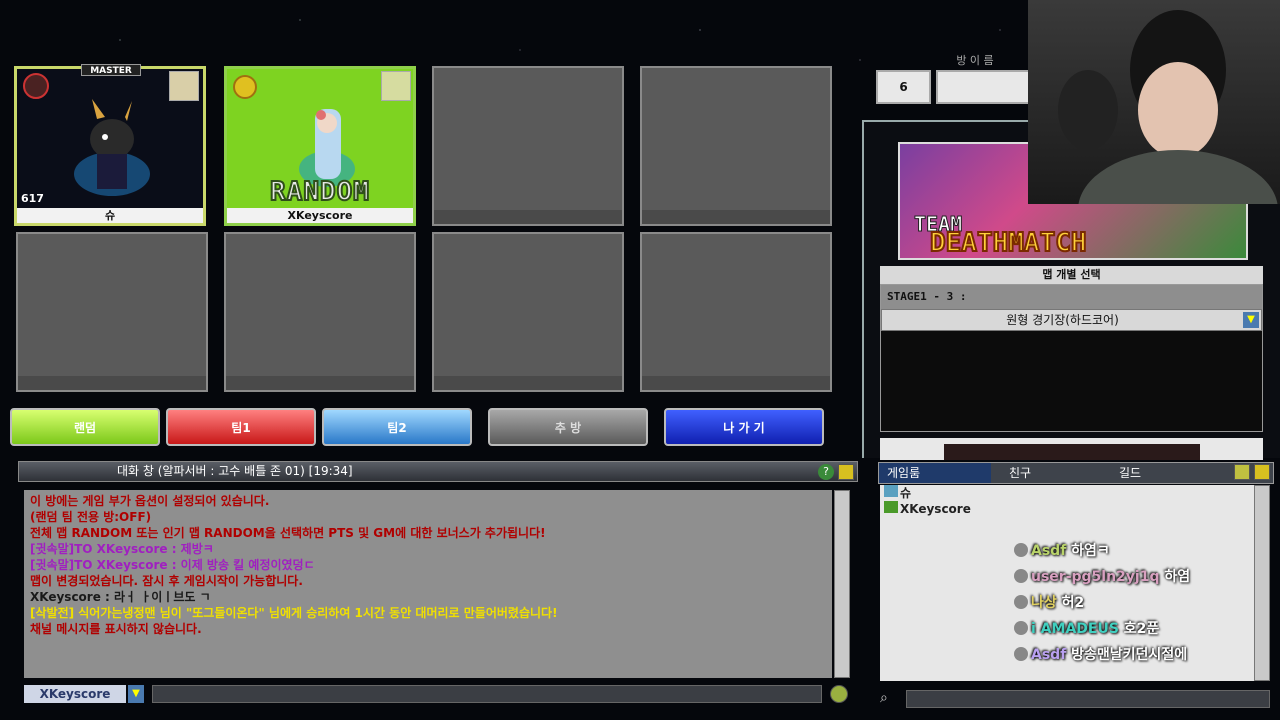  Describe the element at coordinates (116, 629) in the screenshot. I see `chat-message: 채널 메시지를 표시하지 않습니다.` at that location.